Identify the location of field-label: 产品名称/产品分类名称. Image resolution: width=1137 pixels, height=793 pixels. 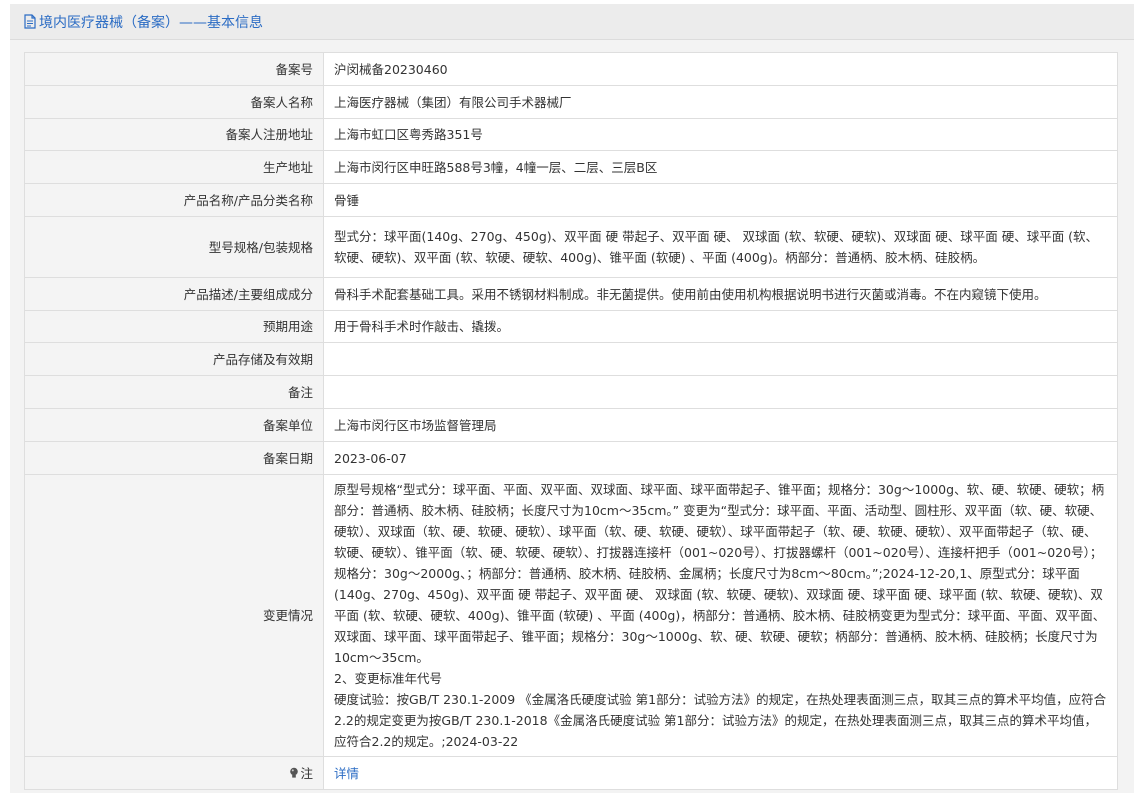
(174, 200).